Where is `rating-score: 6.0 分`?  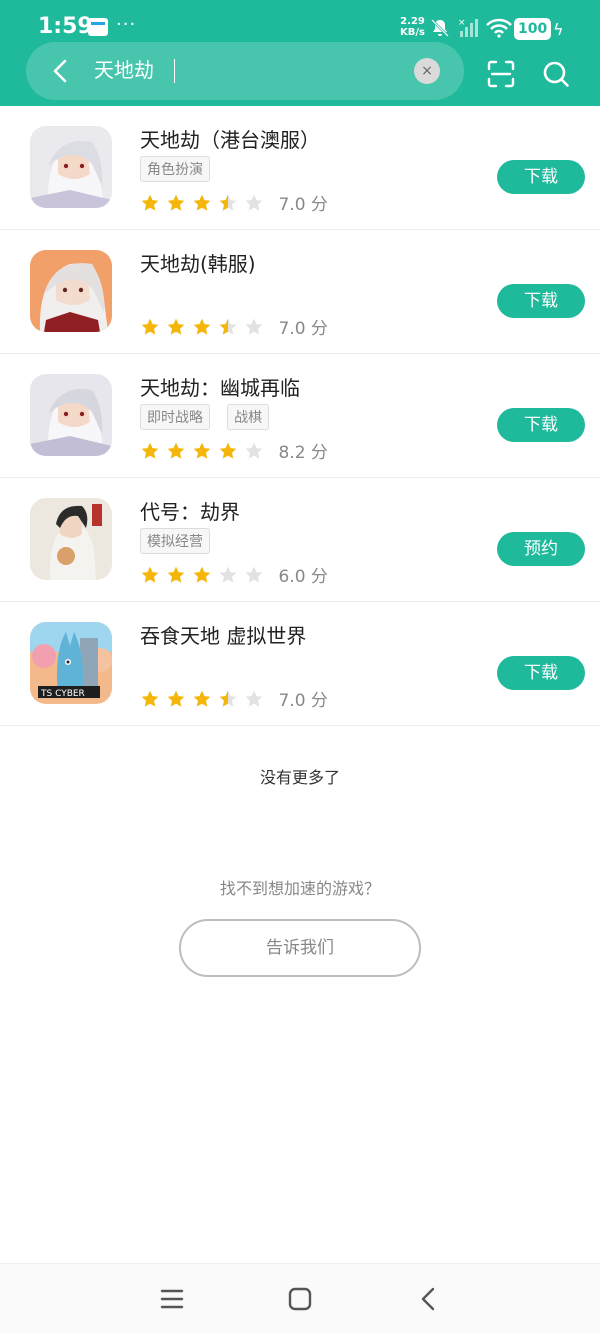 rating-score: 6.0 分 is located at coordinates (303, 577).